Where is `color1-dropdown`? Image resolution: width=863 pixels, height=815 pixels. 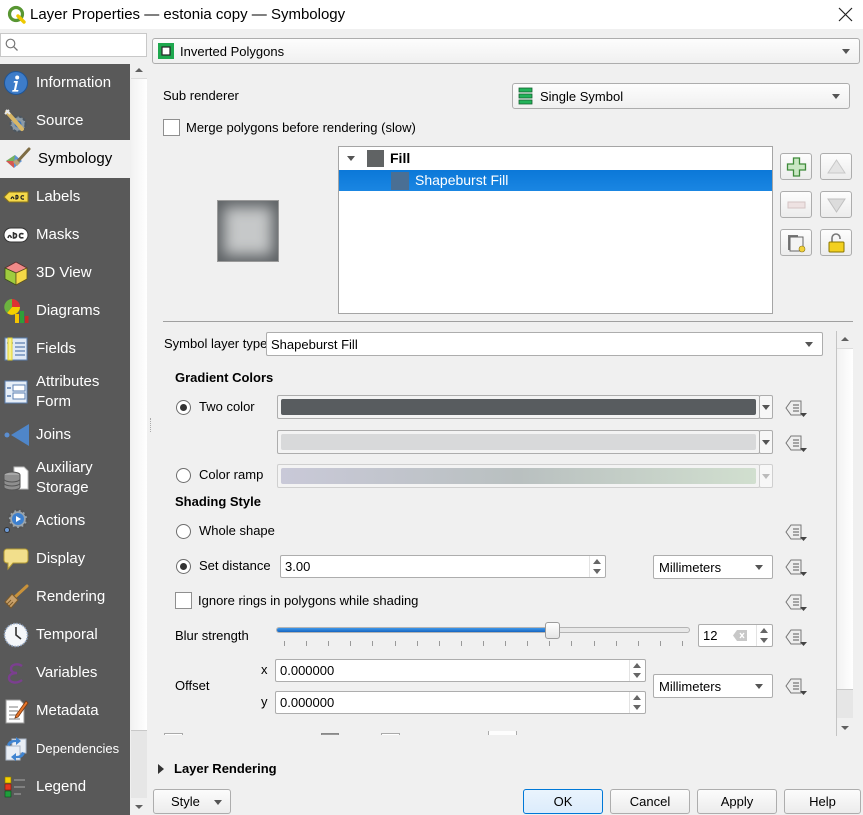 color1-dropdown is located at coordinates (766, 407).